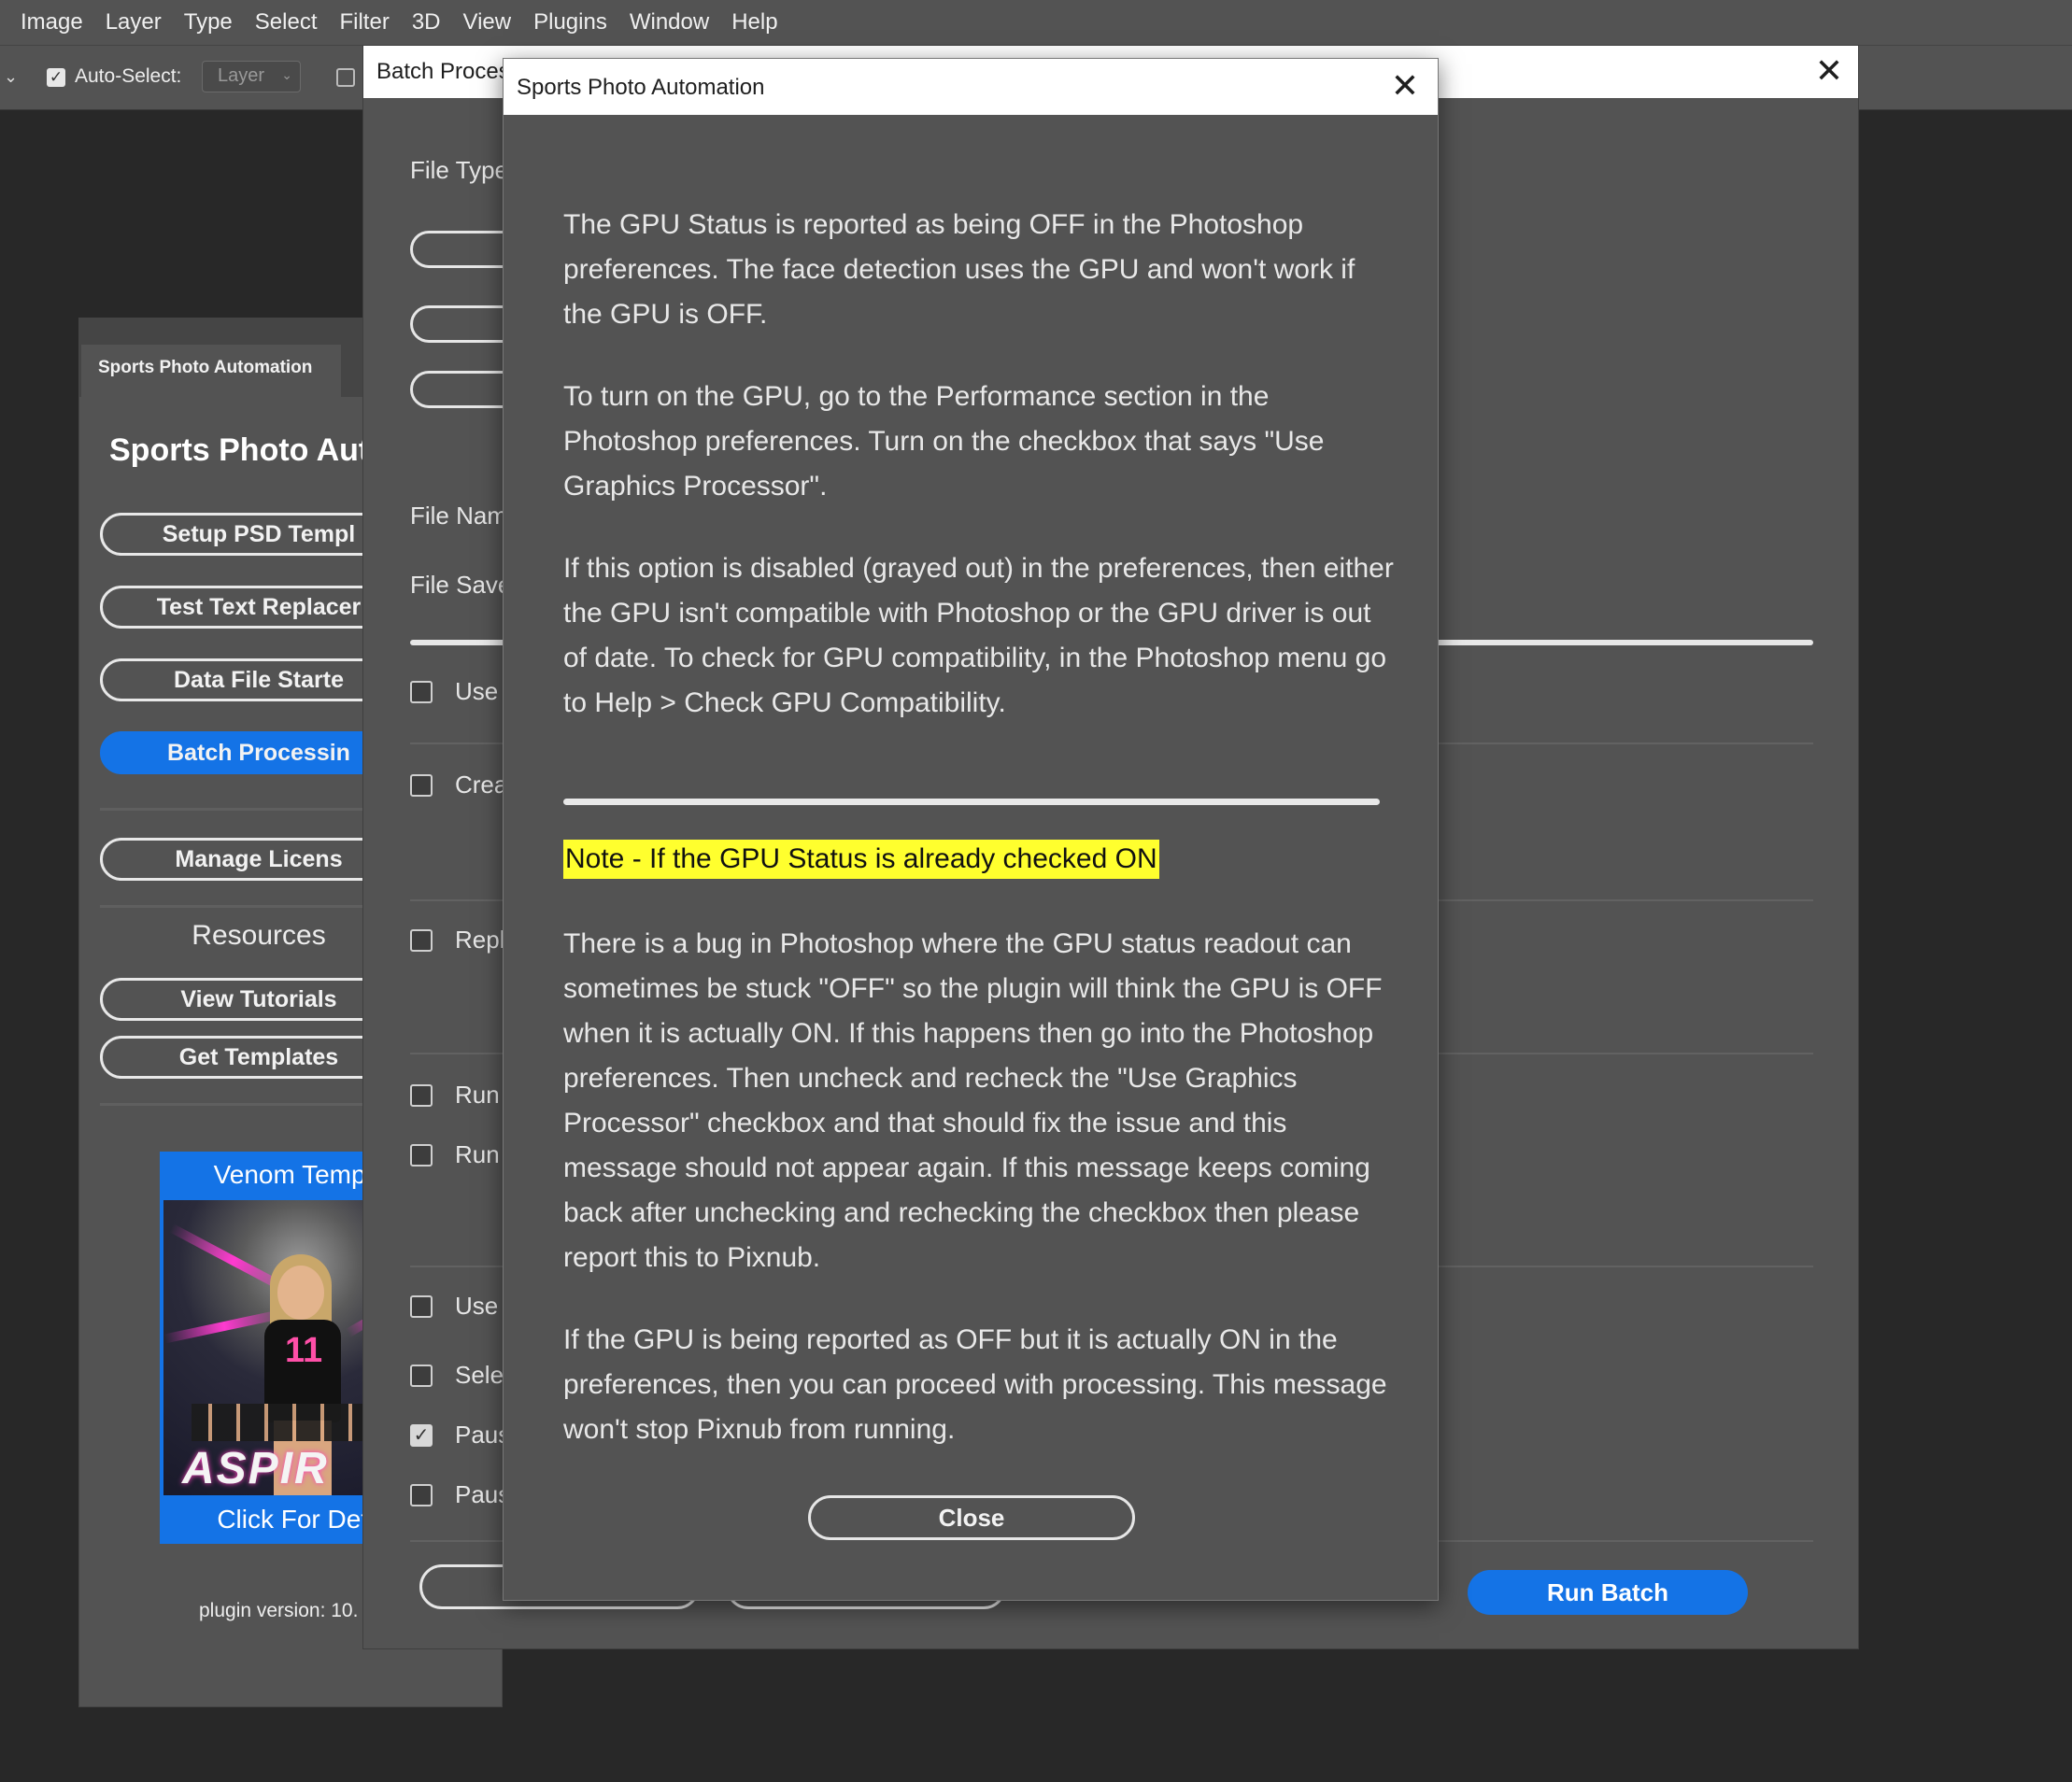 Image resolution: width=2072 pixels, height=1782 pixels. What do you see at coordinates (52, 22) in the screenshot?
I see `menu-image: Image` at bounding box center [52, 22].